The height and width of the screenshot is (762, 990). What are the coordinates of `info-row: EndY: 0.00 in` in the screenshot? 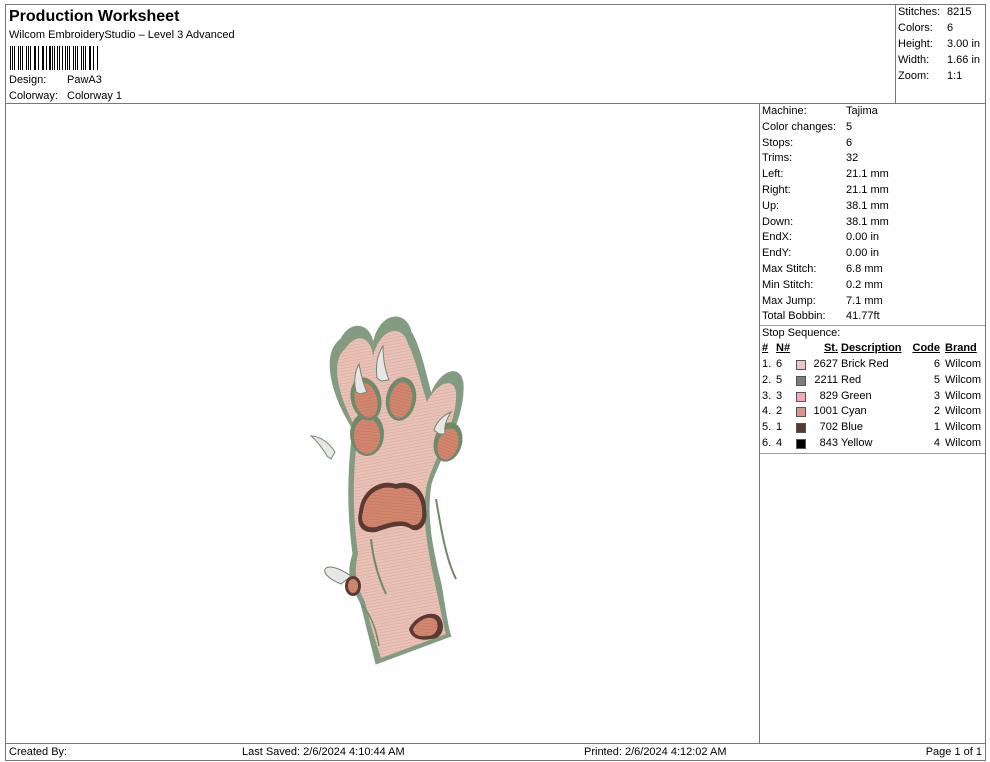 It's located at (820, 253).